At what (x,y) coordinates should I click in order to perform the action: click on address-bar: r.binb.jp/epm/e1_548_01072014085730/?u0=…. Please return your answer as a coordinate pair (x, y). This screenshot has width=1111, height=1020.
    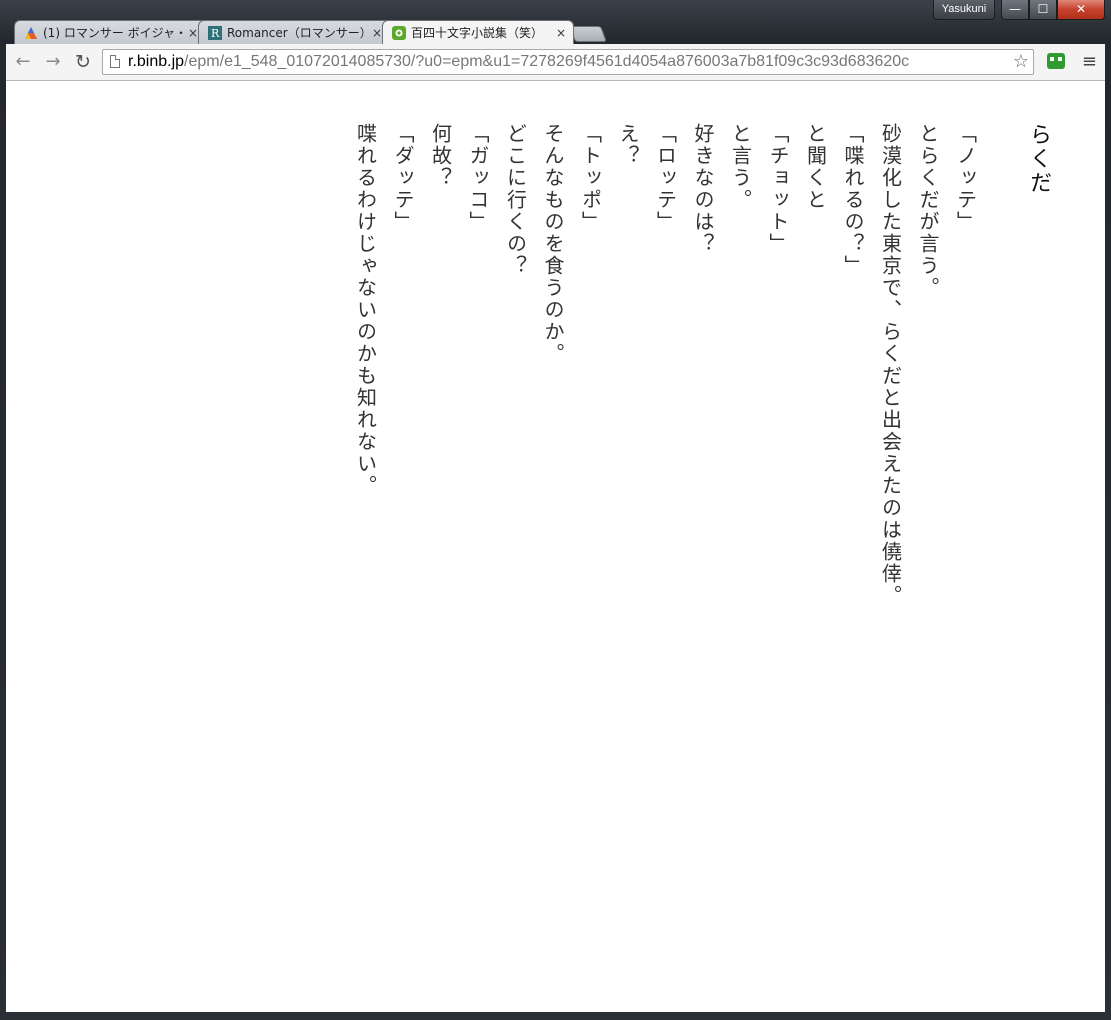
    Looking at the image, I should click on (568, 62).